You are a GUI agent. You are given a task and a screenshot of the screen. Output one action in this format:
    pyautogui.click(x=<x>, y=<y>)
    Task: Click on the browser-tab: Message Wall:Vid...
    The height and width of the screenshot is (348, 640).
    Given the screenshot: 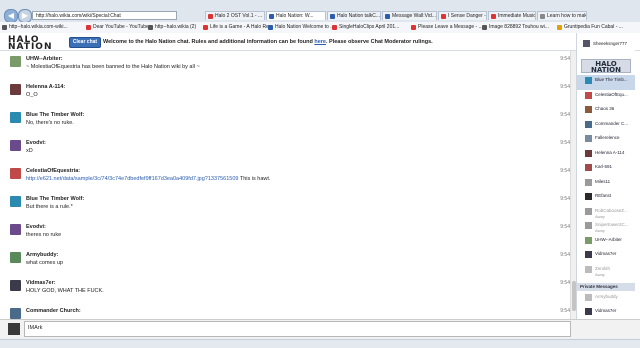 What is the action you would take?
    pyautogui.click(x=409, y=15)
    